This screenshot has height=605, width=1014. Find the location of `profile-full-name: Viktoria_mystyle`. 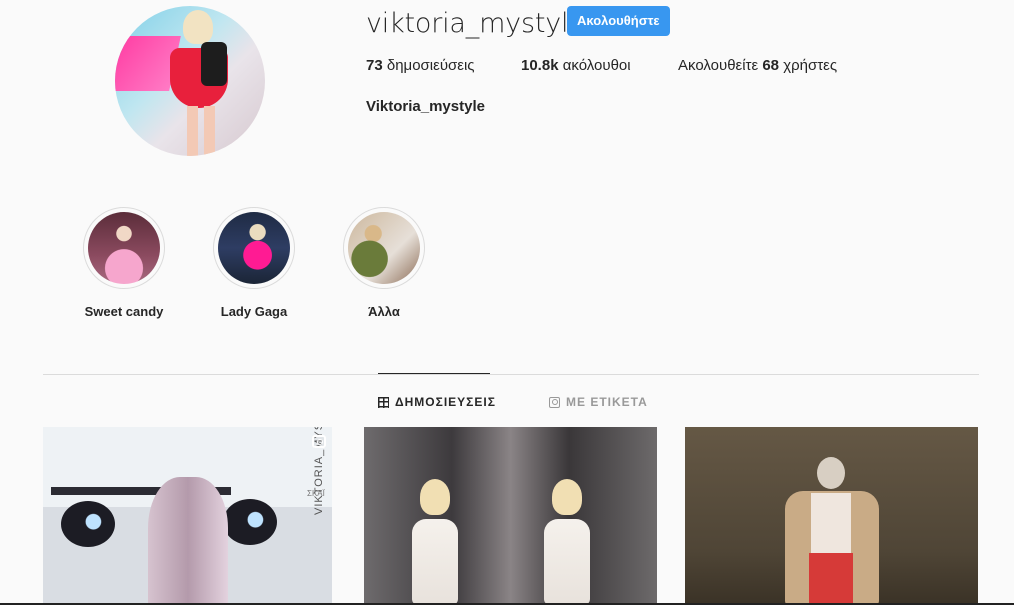

profile-full-name: Viktoria_mystyle is located at coordinates (425, 106).